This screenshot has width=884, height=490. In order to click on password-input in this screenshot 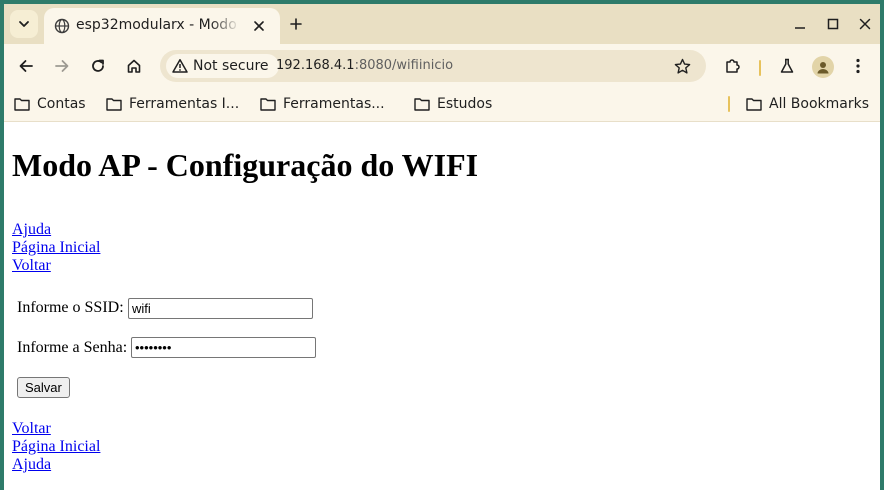, I will do `click(223, 347)`.